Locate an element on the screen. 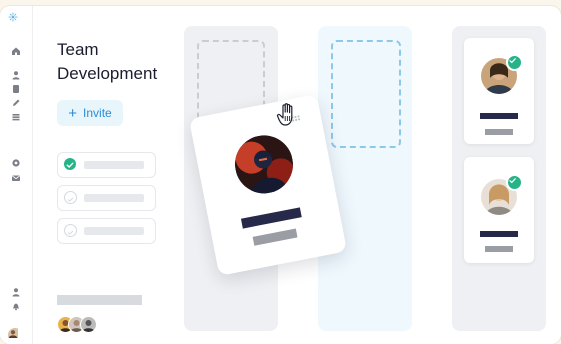 The image size is (561, 344). page-title: Team Development is located at coordinates (107, 61).